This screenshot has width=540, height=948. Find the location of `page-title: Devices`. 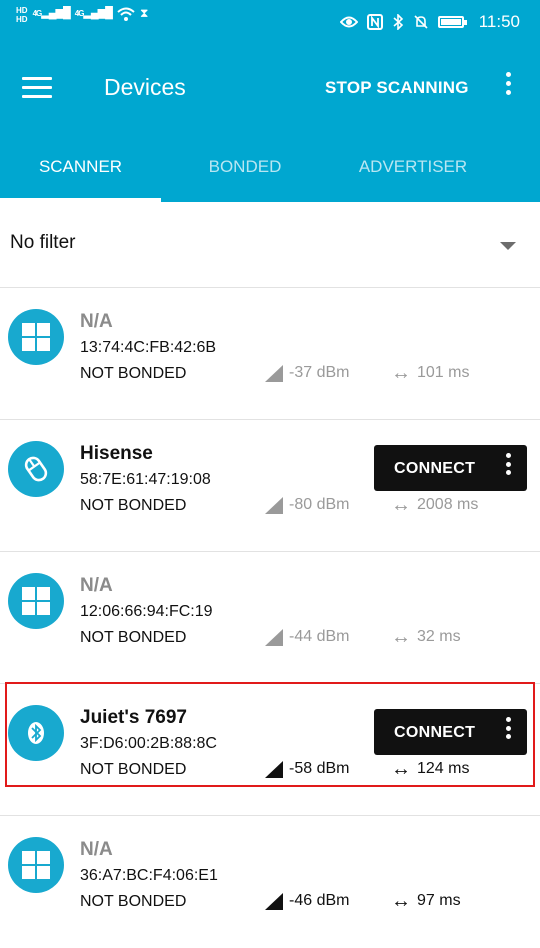

page-title: Devices is located at coordinates (145, 87).